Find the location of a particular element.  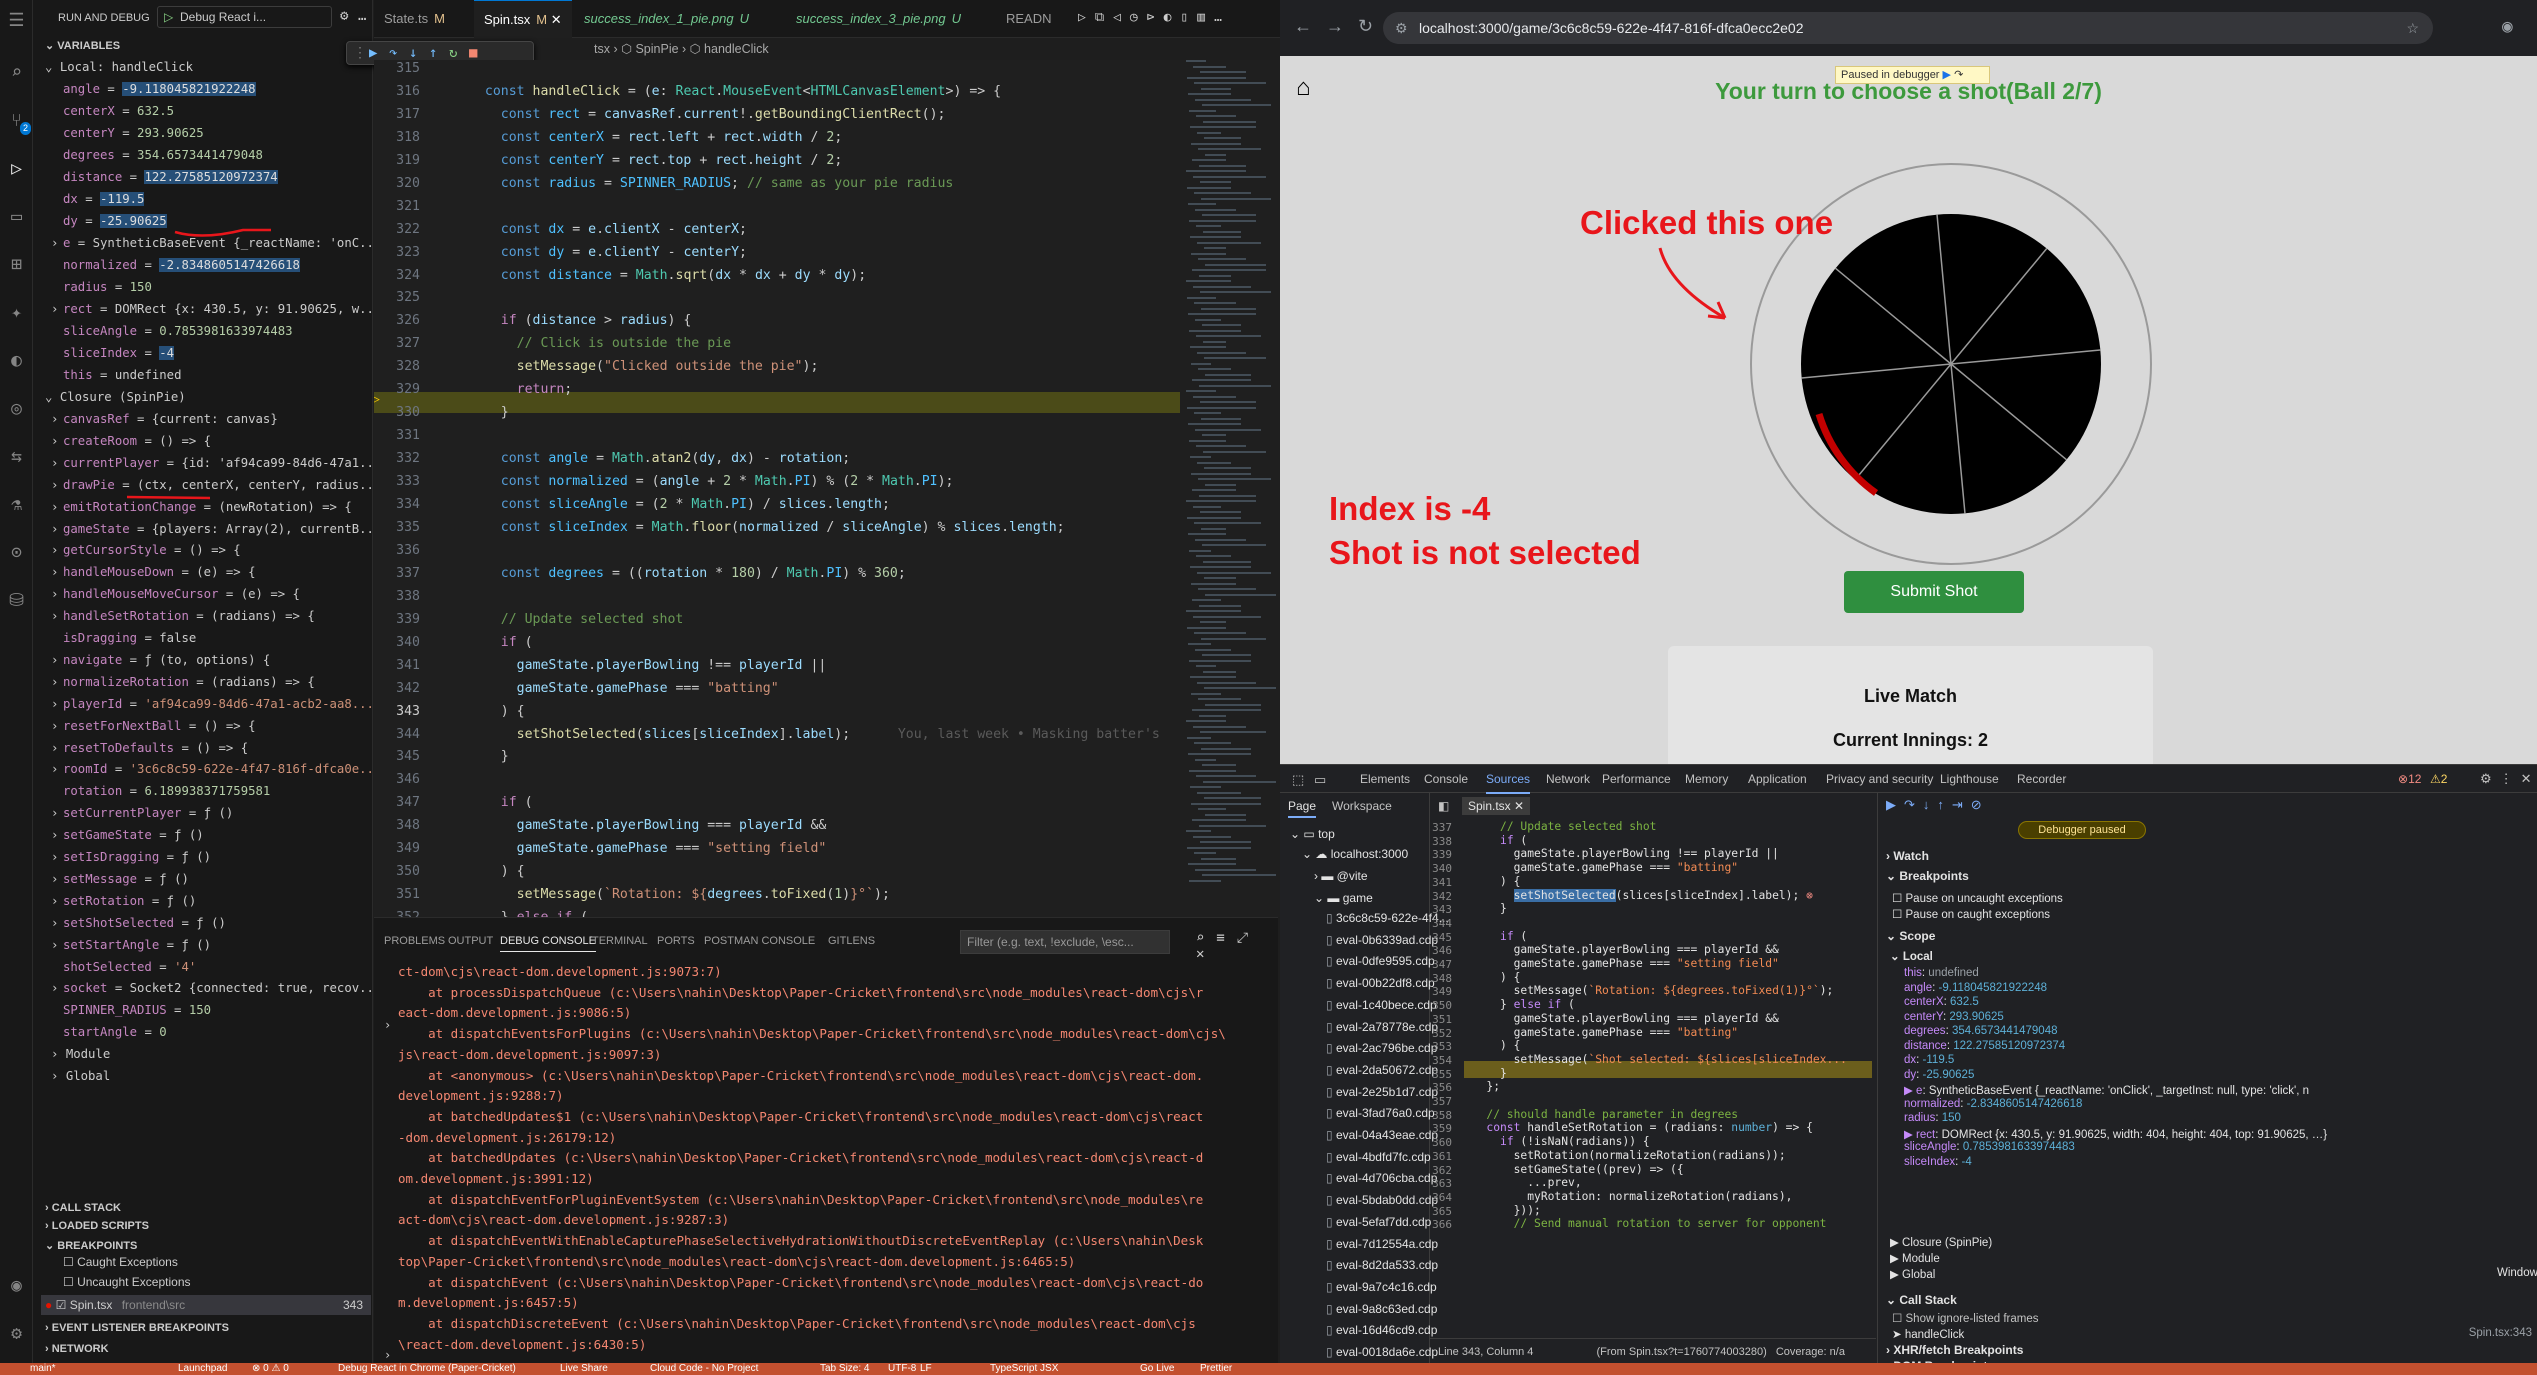

variable-row: sliceIndex = -4 is located at coordinates (119, 353).